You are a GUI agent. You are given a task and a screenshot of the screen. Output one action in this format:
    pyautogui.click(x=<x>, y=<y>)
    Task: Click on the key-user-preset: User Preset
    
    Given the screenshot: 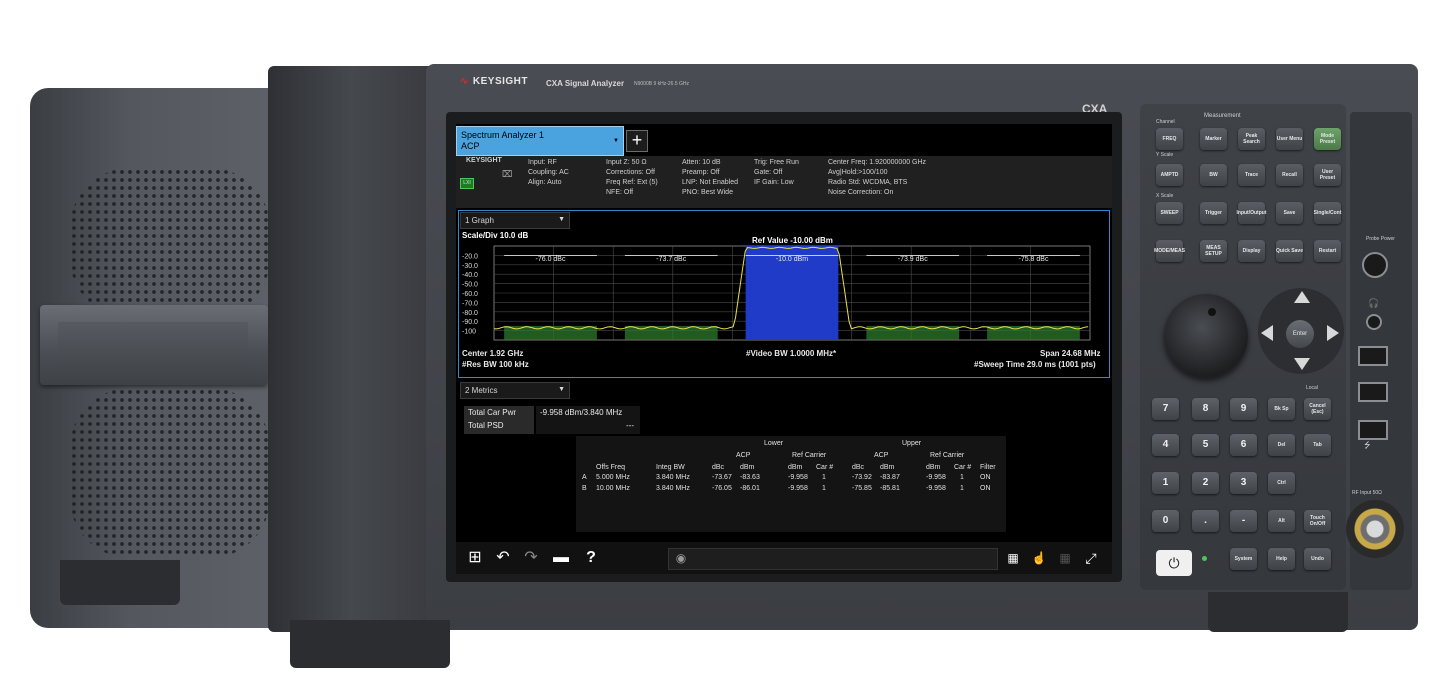 What is the action you would take?
    pyautogui.click(x=1327, y=175)
    